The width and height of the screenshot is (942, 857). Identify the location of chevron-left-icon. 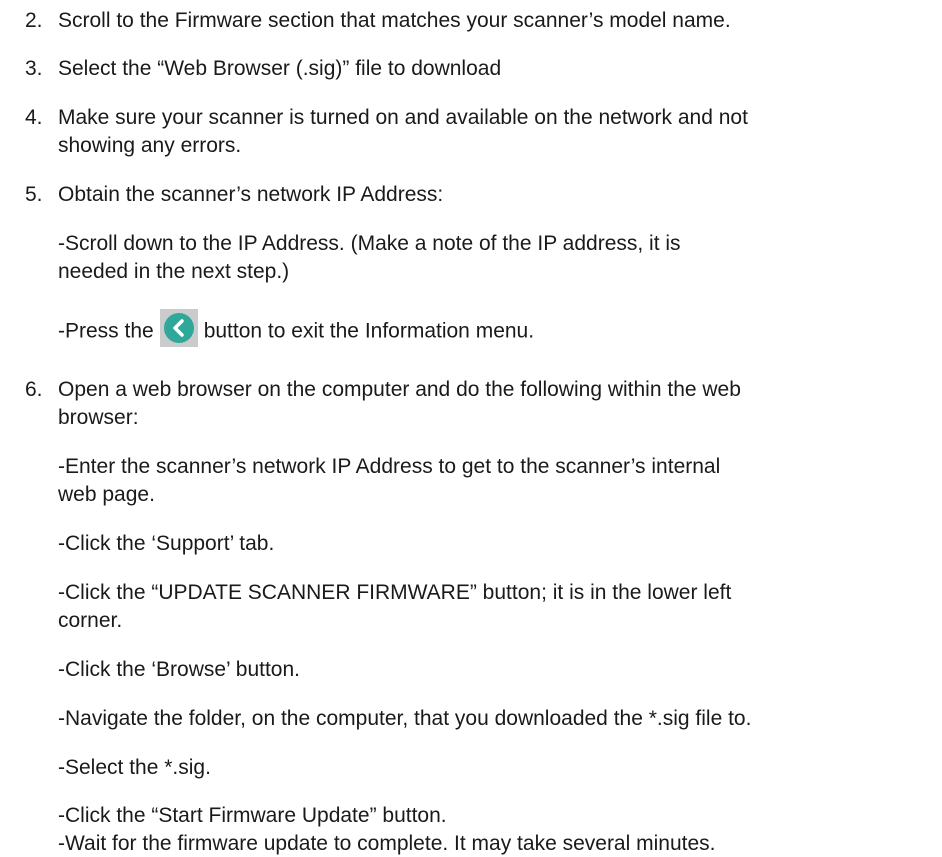
(178, 328).